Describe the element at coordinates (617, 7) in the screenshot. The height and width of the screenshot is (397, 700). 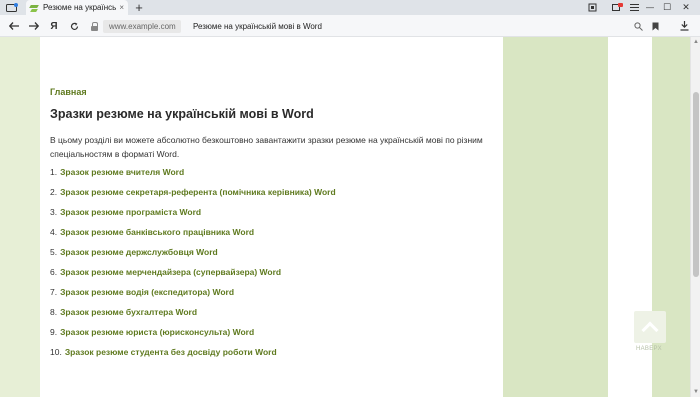
I see `notifications-icon` at that location.